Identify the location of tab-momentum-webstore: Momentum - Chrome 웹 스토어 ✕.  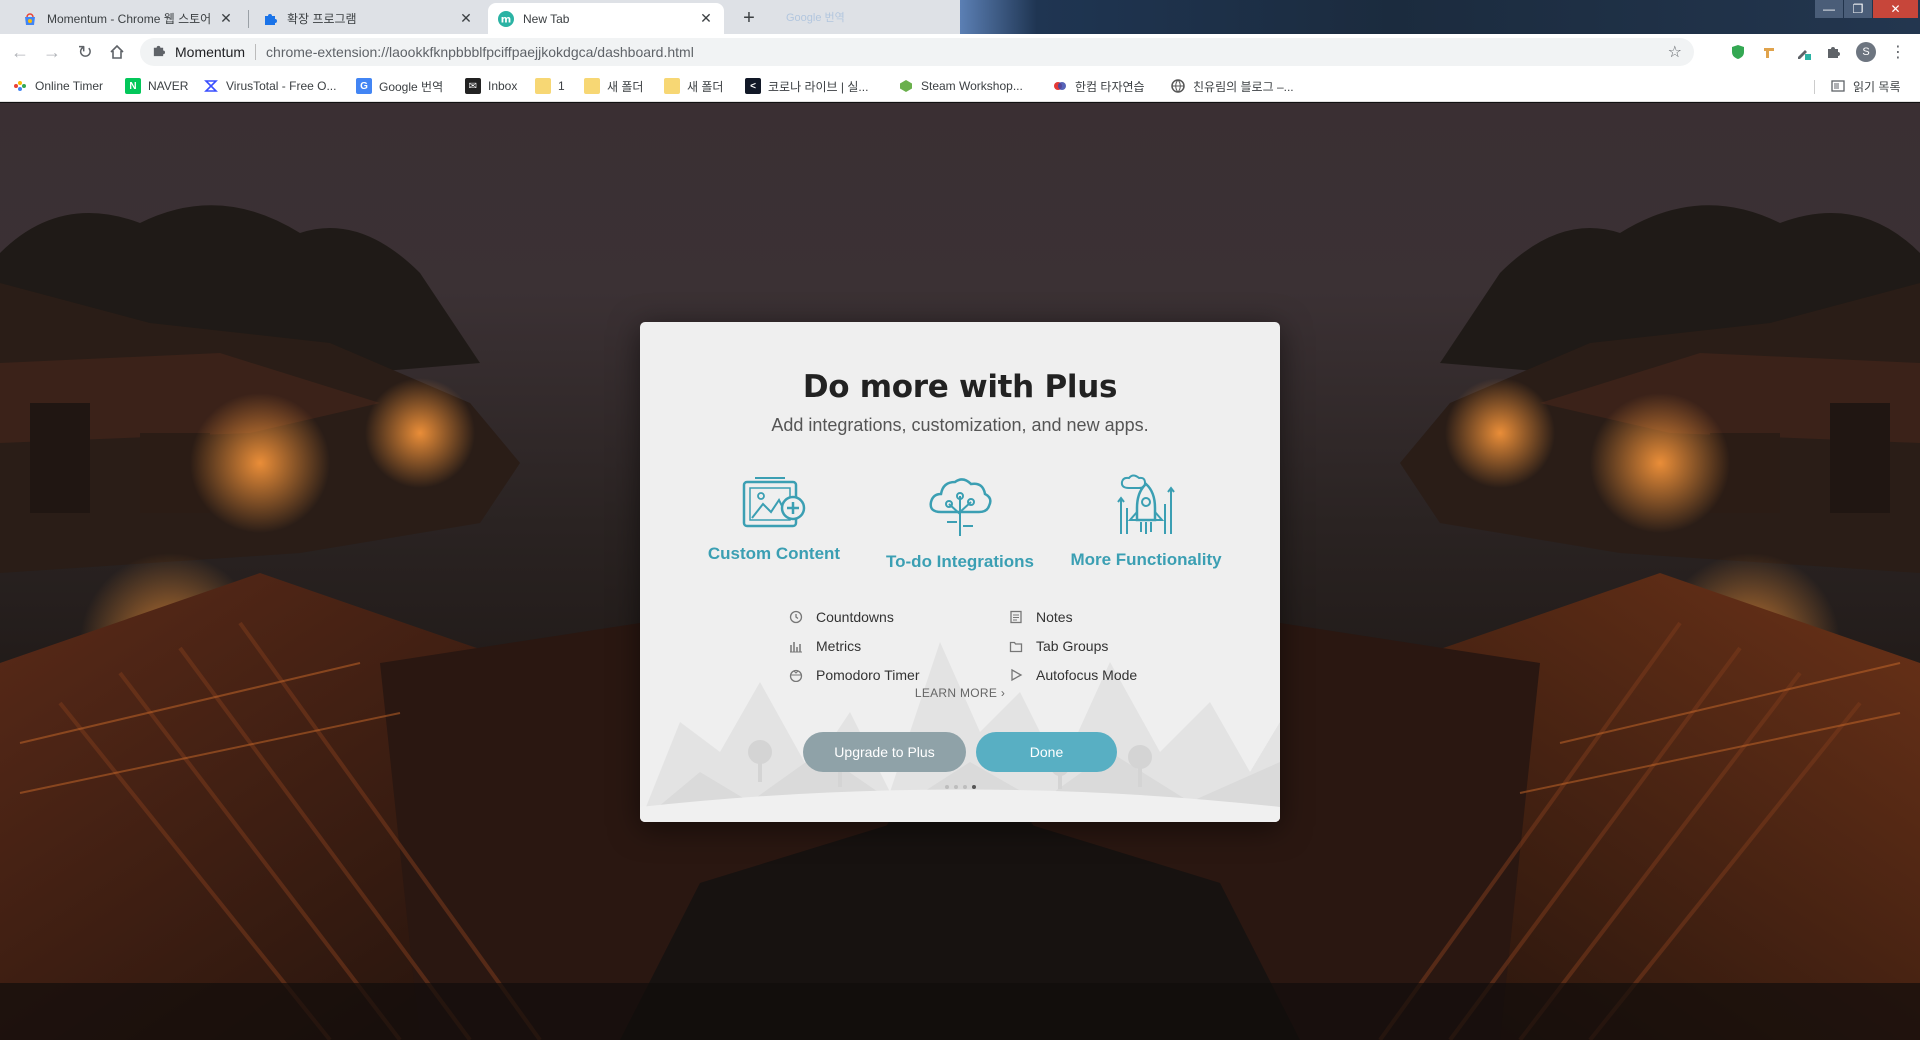
(128, 18).